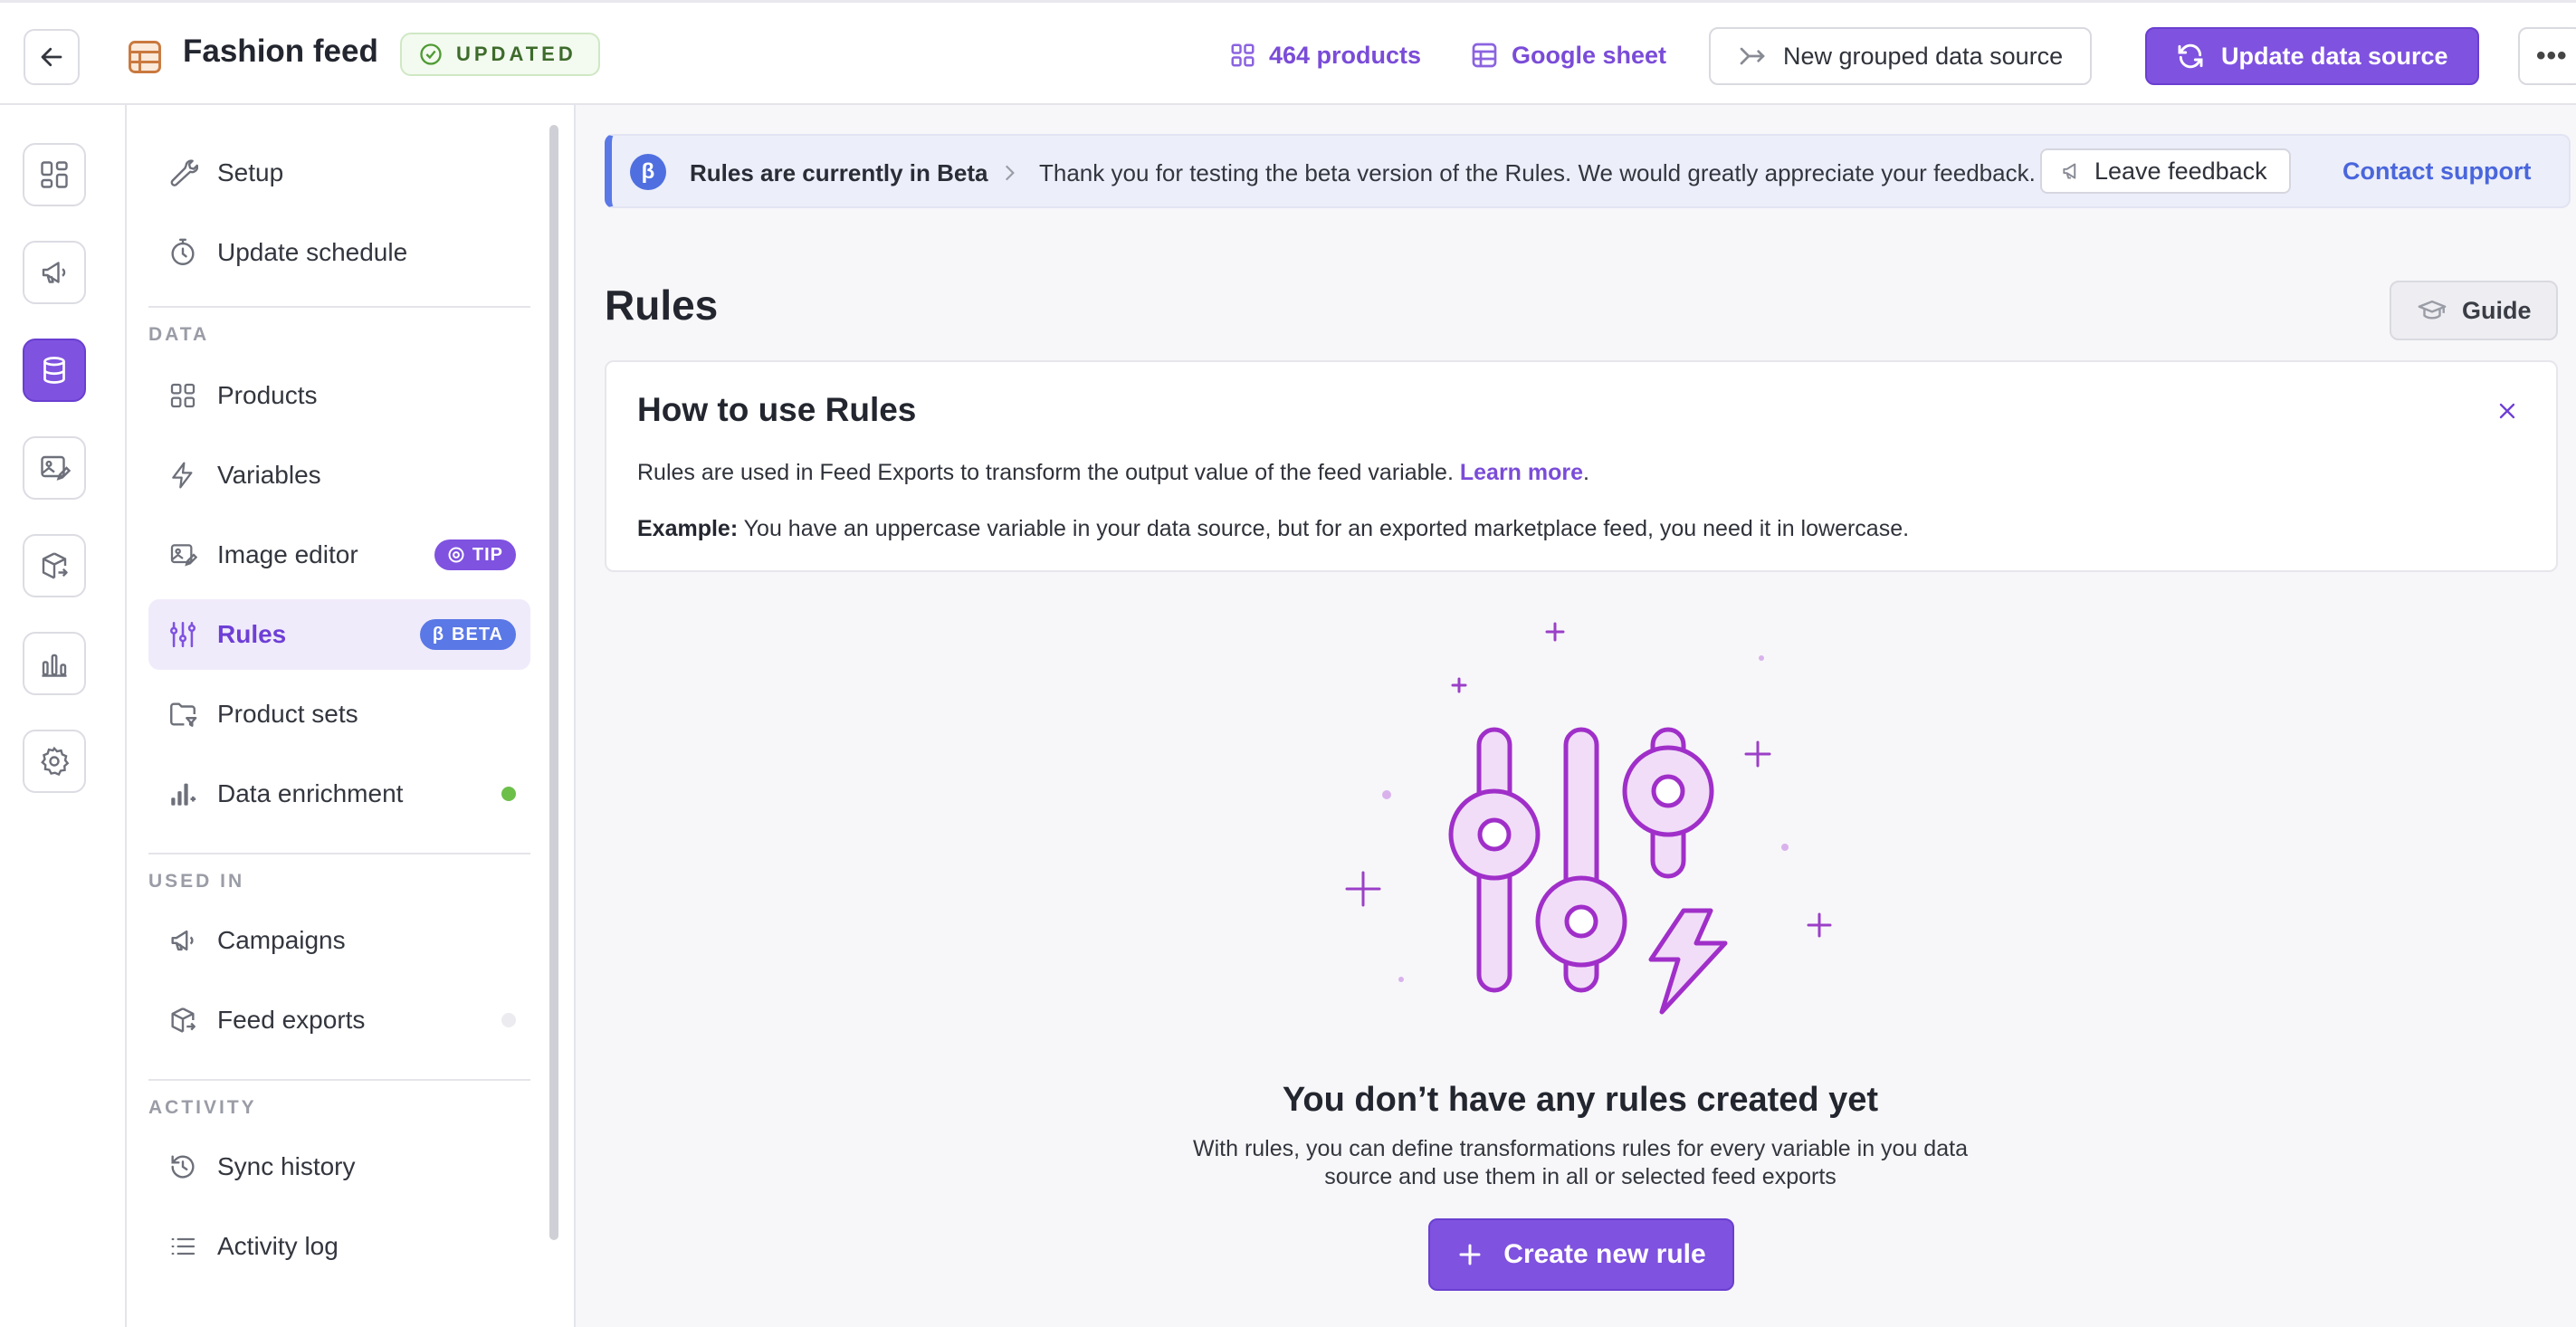 The width and height of the screenshot is (2576, 1327). I want to click on rail-campaigns-button, so click(55, 272).